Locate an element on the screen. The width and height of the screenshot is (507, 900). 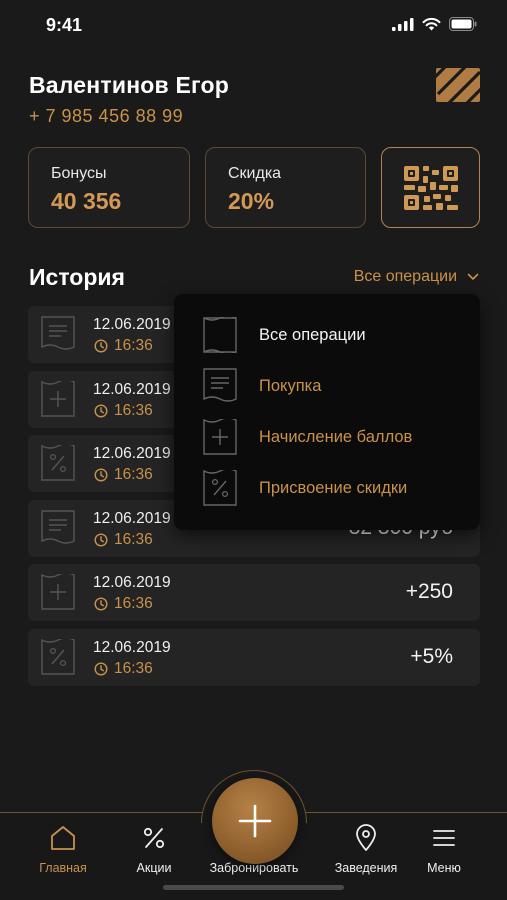
home-icon is located at coordinates (63, 838).